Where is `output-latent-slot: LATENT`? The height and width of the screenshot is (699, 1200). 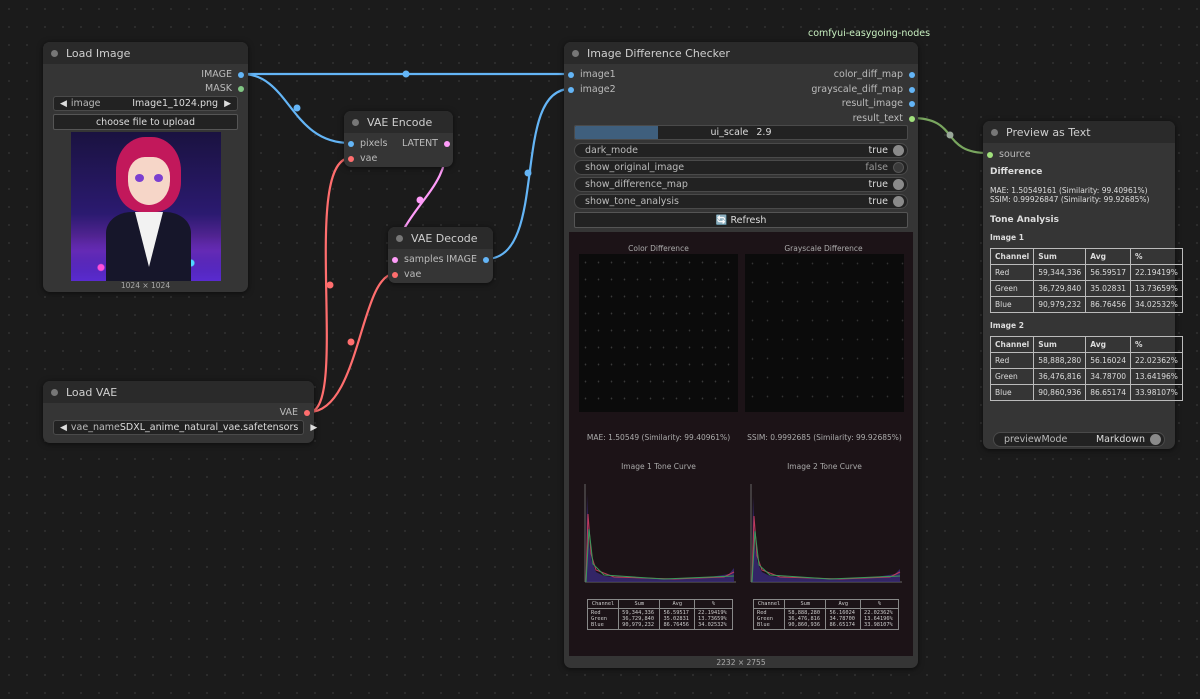 output-latent-slot: LATENT is located at coordinates (426, 143).